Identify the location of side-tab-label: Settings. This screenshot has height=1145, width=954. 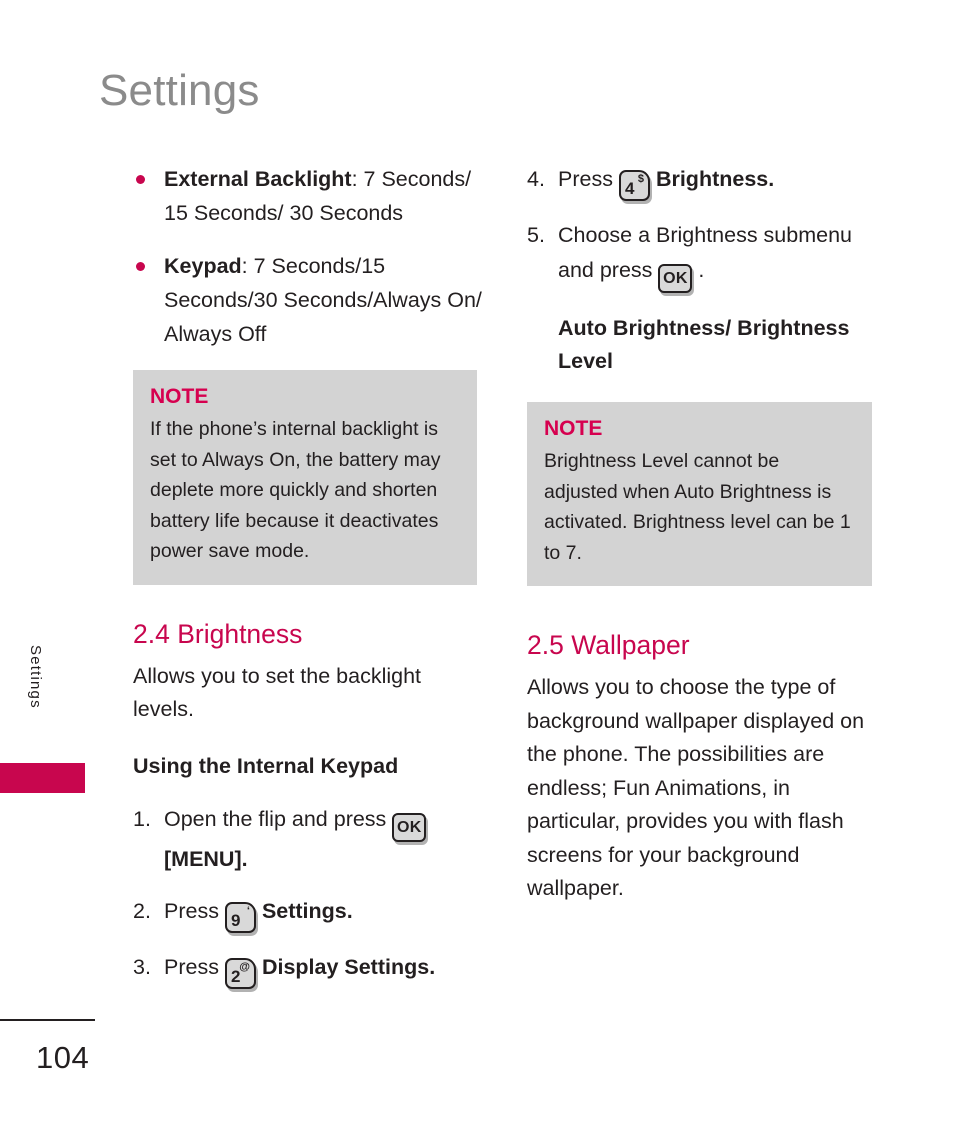
(35, 677).